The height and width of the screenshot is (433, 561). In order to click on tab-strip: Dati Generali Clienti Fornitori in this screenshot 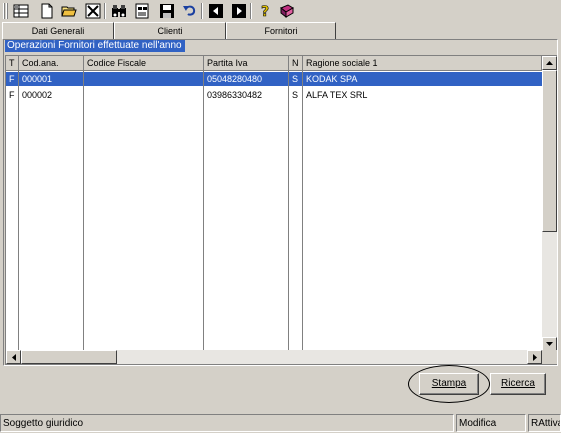, I will do `click(280, 30)`.